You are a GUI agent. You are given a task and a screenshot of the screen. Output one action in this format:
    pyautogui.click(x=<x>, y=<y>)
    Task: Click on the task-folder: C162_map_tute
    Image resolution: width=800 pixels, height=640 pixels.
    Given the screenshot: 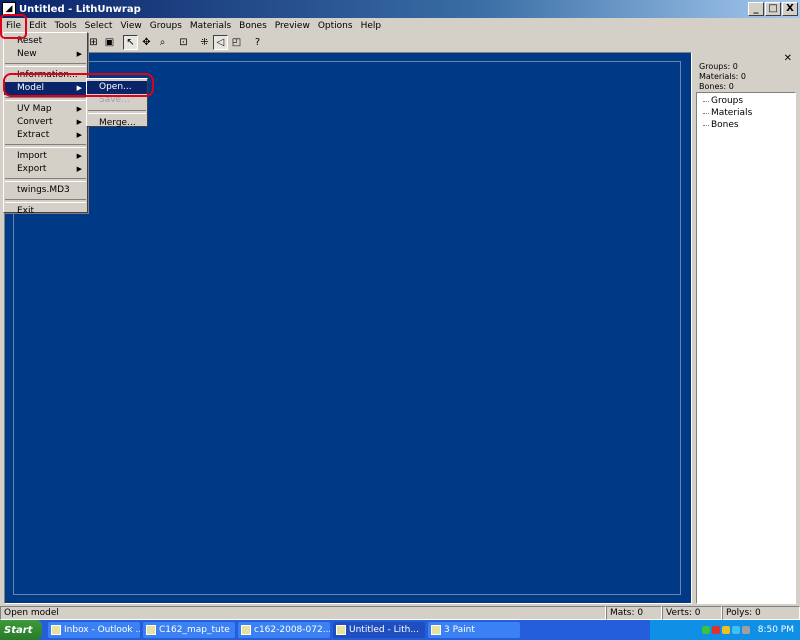 What is the action you would take?
    pyautogui.click(x=189, y=630)
    